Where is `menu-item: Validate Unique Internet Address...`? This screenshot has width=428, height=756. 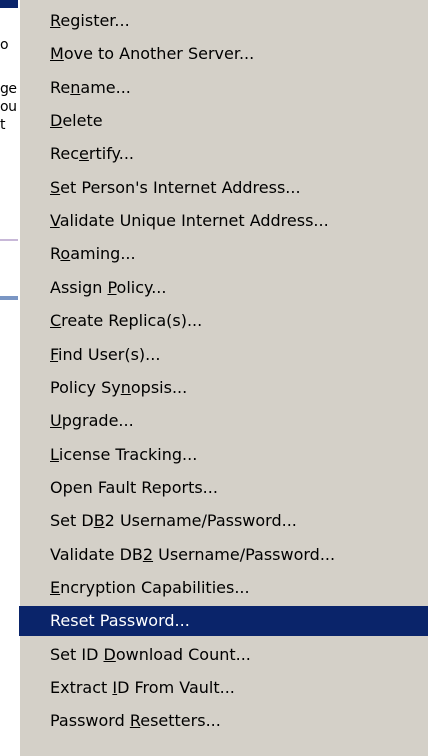
menu-item: Validate Unique Internet Address... is located at coordinates (223, 221).